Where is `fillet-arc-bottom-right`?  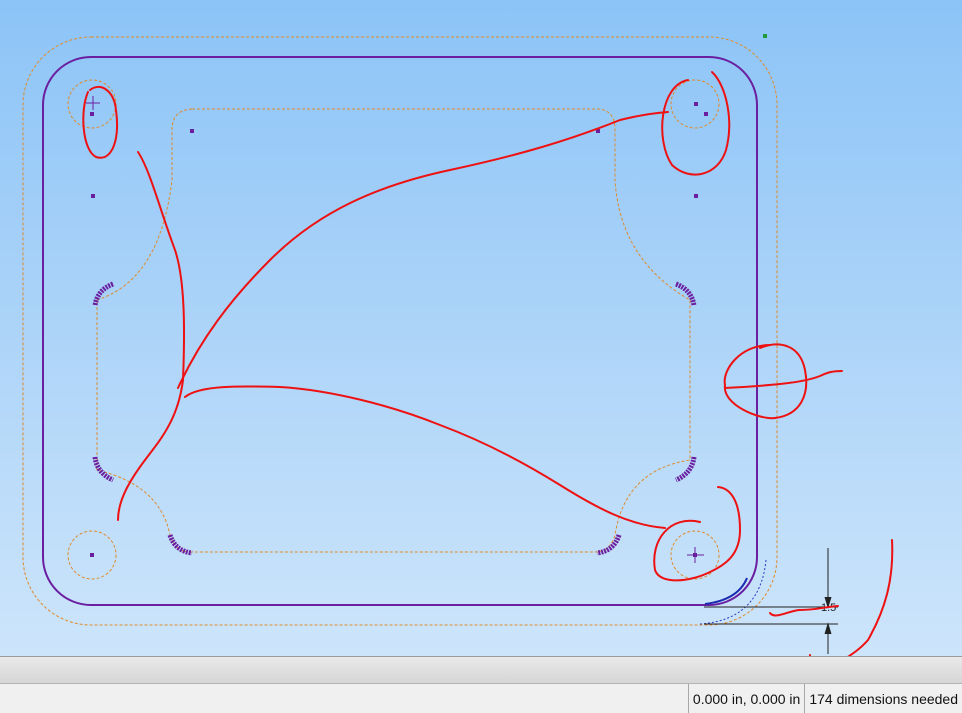
fillet-arc-bottom-right is located at coordinates (609, 545).